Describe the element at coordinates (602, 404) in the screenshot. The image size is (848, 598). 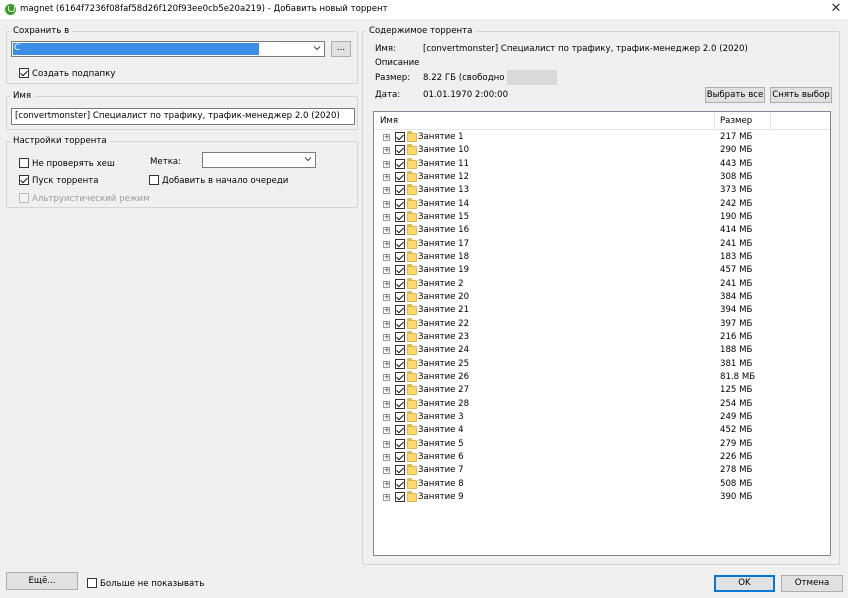
I see `tree-row: + Занятие 28 254 МБ` at that location.